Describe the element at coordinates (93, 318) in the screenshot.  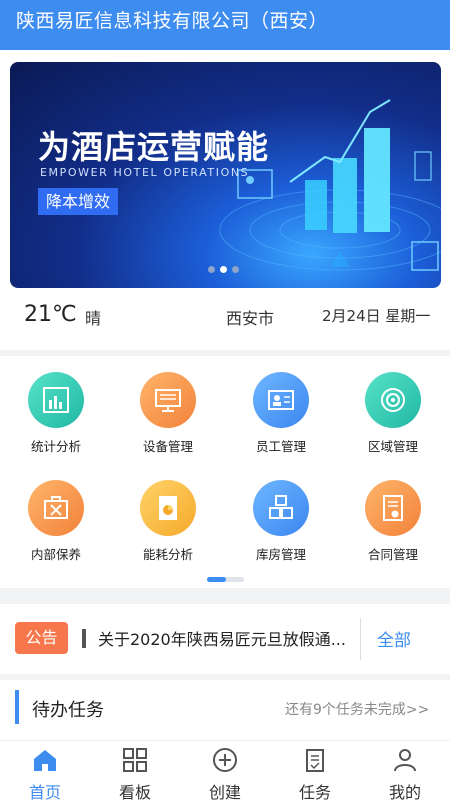
I see `weather-condition: 晴` at that location.